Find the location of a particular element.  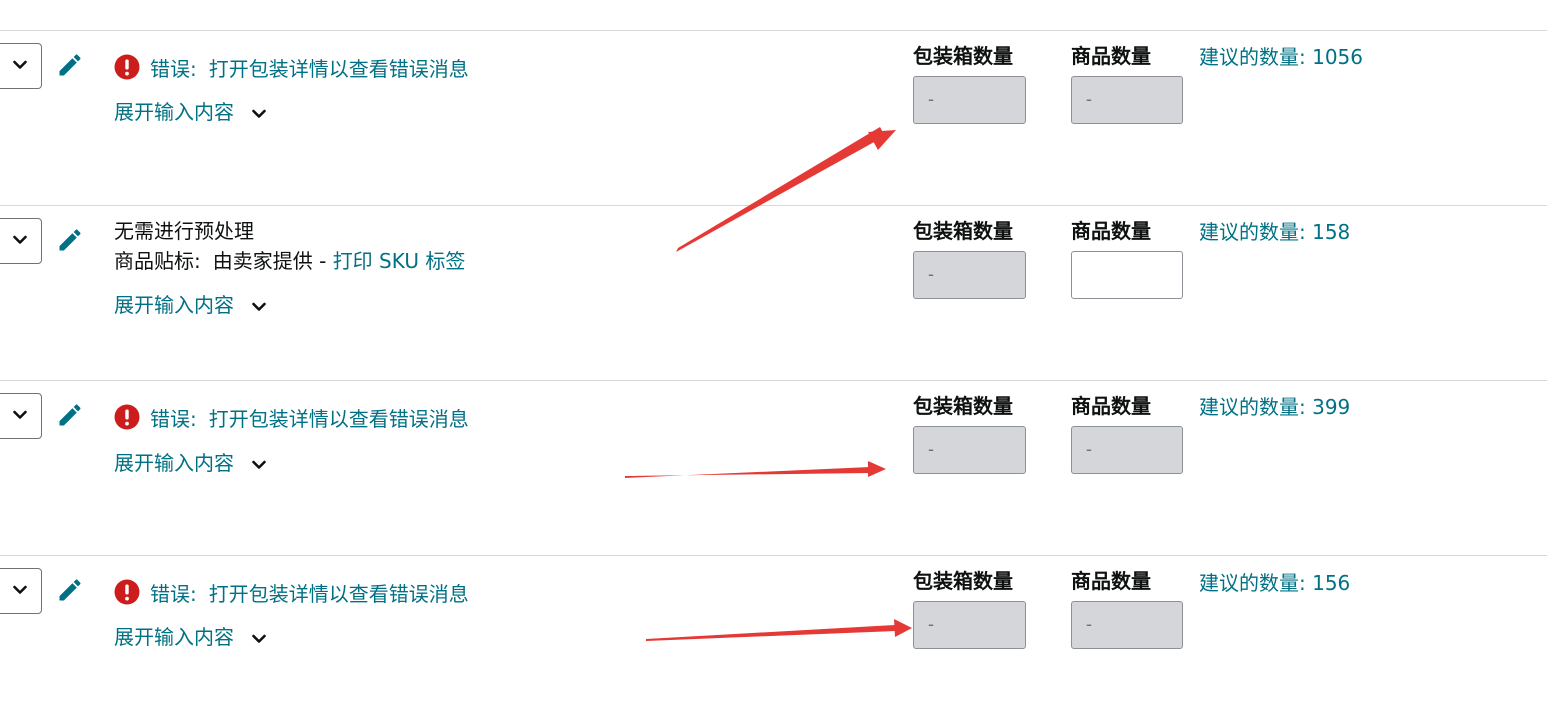

suggested-quantity-value: 156 is located at coordinates (1331, 583).